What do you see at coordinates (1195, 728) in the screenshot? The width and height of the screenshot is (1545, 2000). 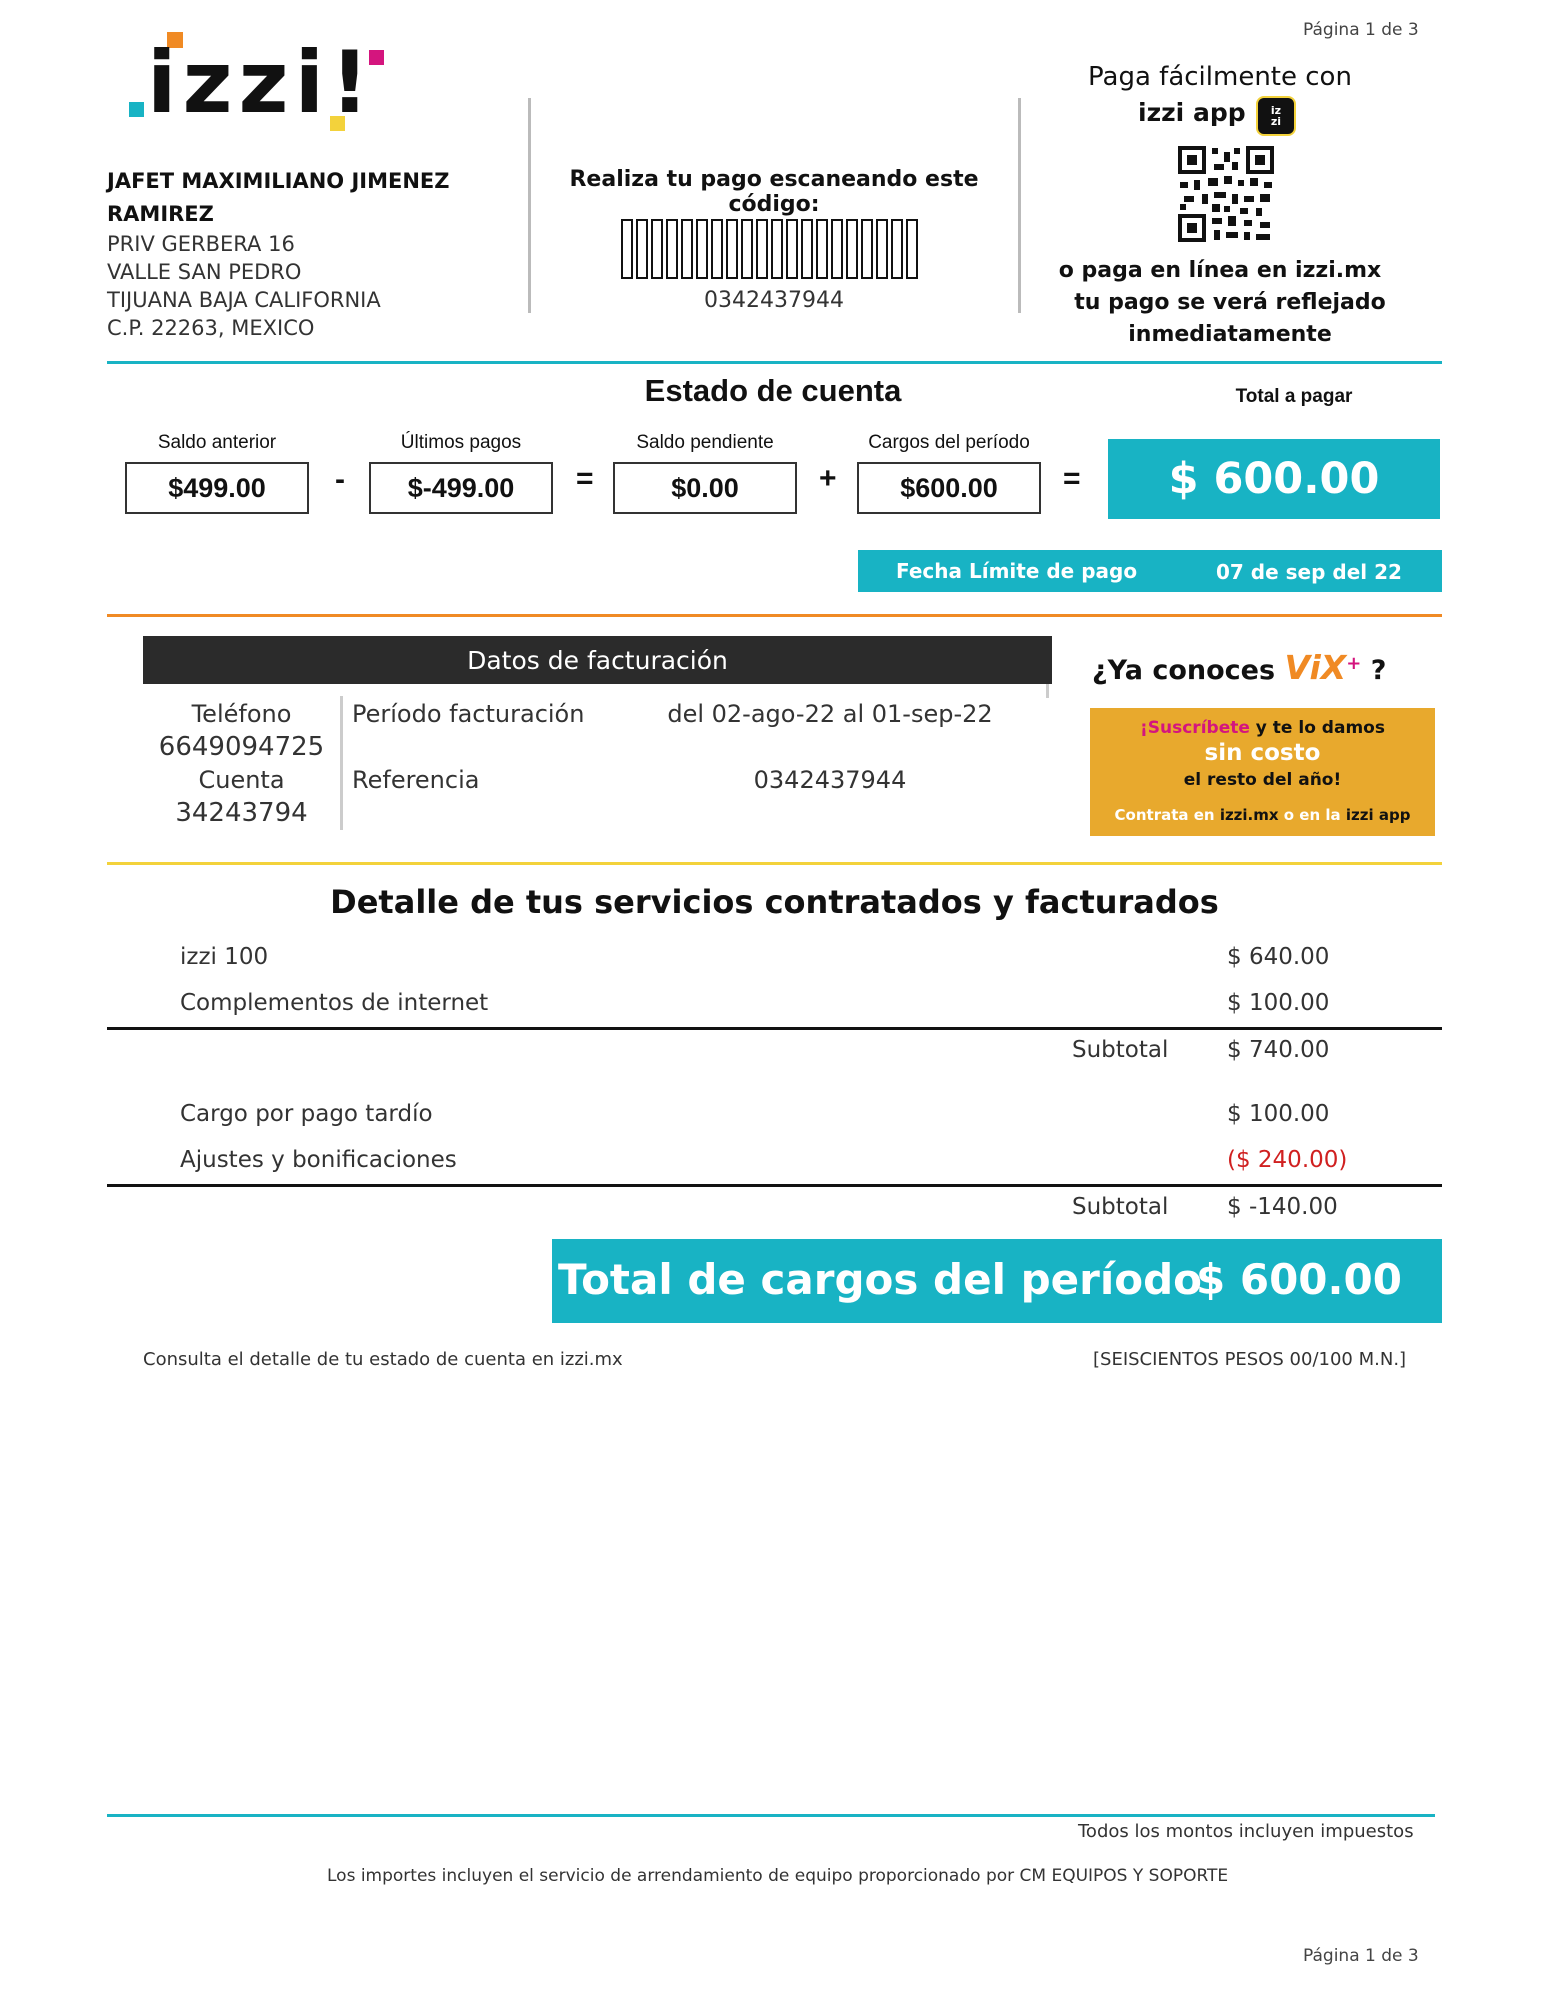 I see `promo-highlight: ¡Suscríbete` at bounding box center [1195, 728].